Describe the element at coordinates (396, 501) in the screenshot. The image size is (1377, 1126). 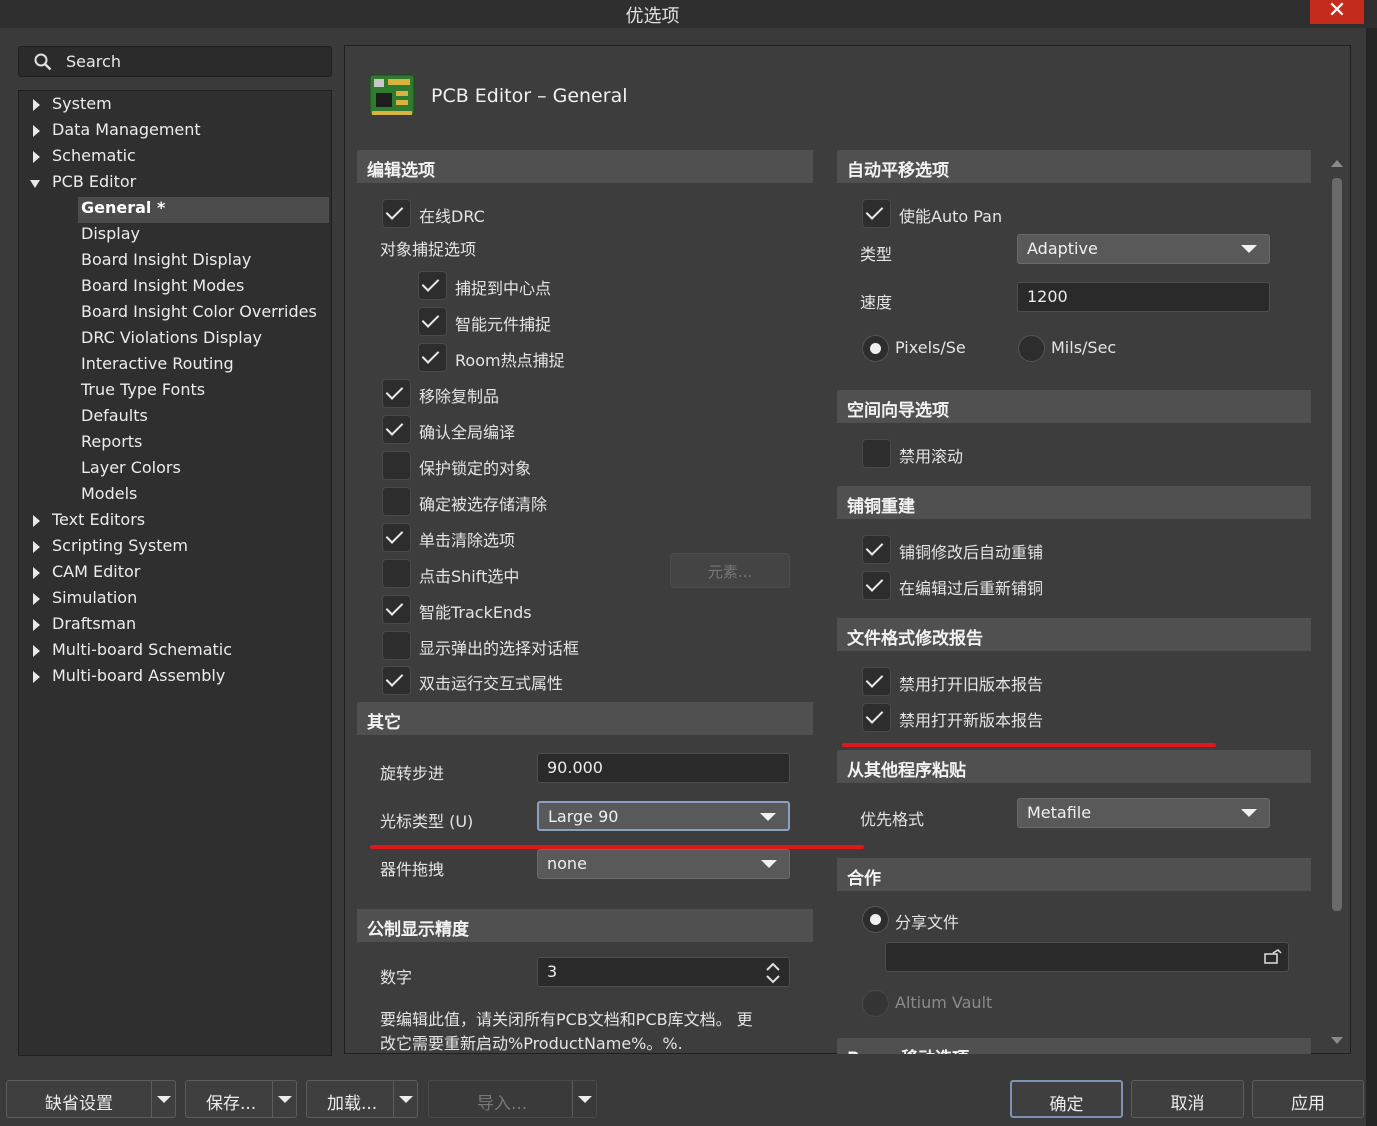
I see `confirm-selection-memory-clear-checkbox` at that location.